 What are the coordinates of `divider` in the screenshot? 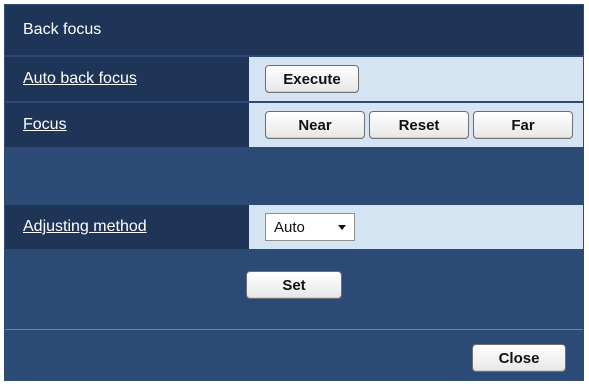 It's located at (294, 329).